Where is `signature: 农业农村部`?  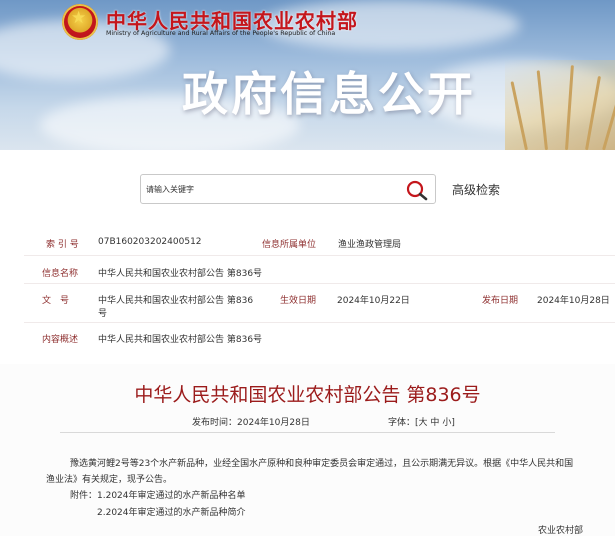
signature: 农业农村部 is located at coordinates (561, 531).